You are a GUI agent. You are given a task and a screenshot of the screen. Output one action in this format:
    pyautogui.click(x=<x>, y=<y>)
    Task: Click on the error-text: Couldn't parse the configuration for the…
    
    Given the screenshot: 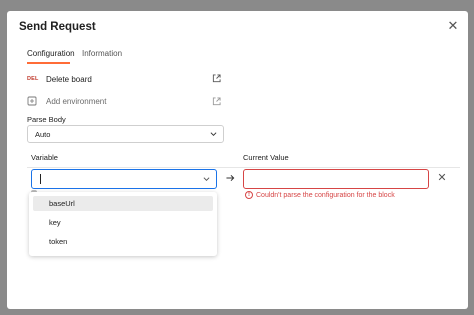 What is the action you would take?
    pyautogui.click(x=325, y=195)
    